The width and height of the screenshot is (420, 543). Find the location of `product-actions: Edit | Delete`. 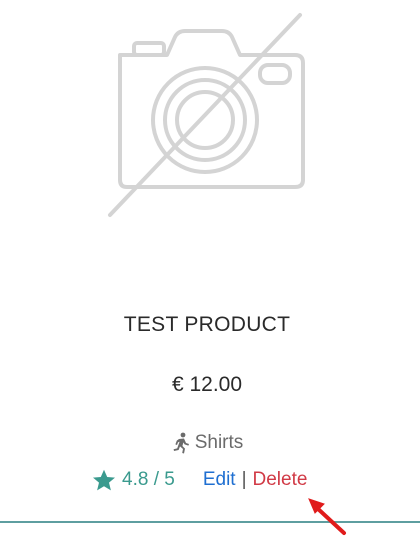

product-actions: Edit | Delete is located at coordinates (255, 480).